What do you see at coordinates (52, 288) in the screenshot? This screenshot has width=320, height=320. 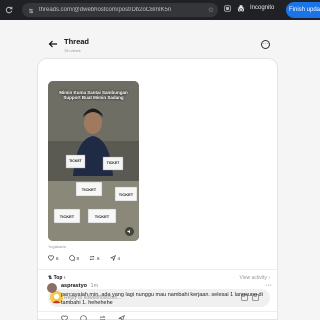 I see `comment-avatar` at bounding box center [52, 288].